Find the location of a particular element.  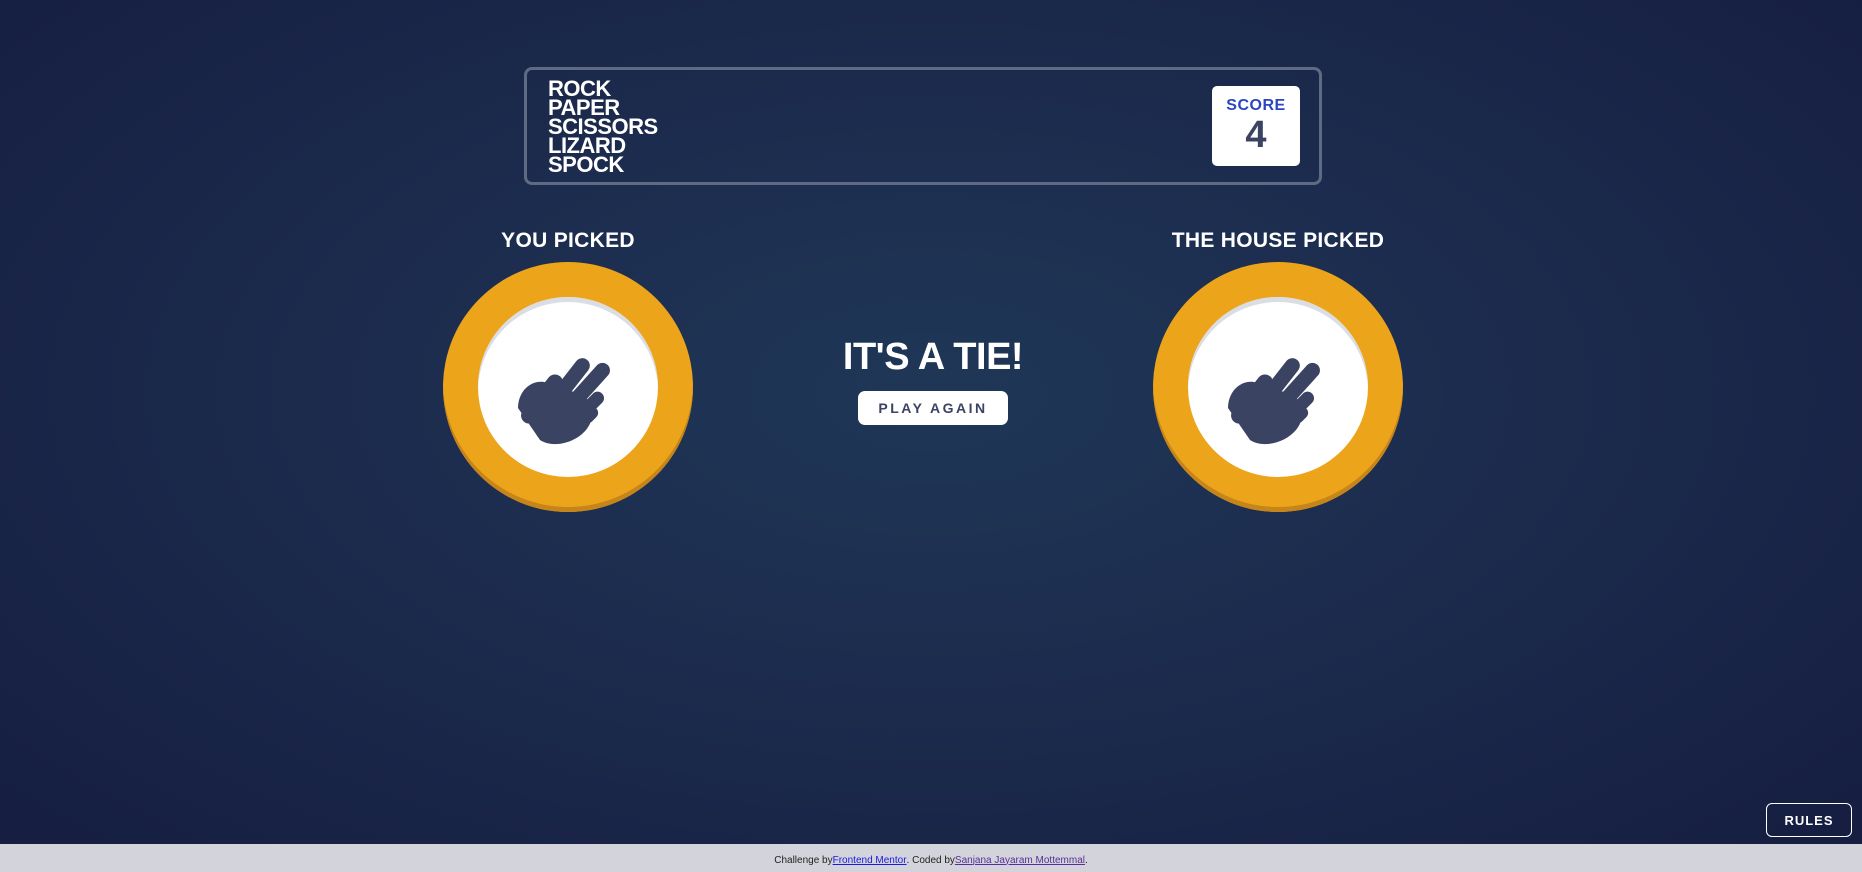

result-panel: IT'S A TIE! PLAY AGAIN is located at coordinates (933, 380).